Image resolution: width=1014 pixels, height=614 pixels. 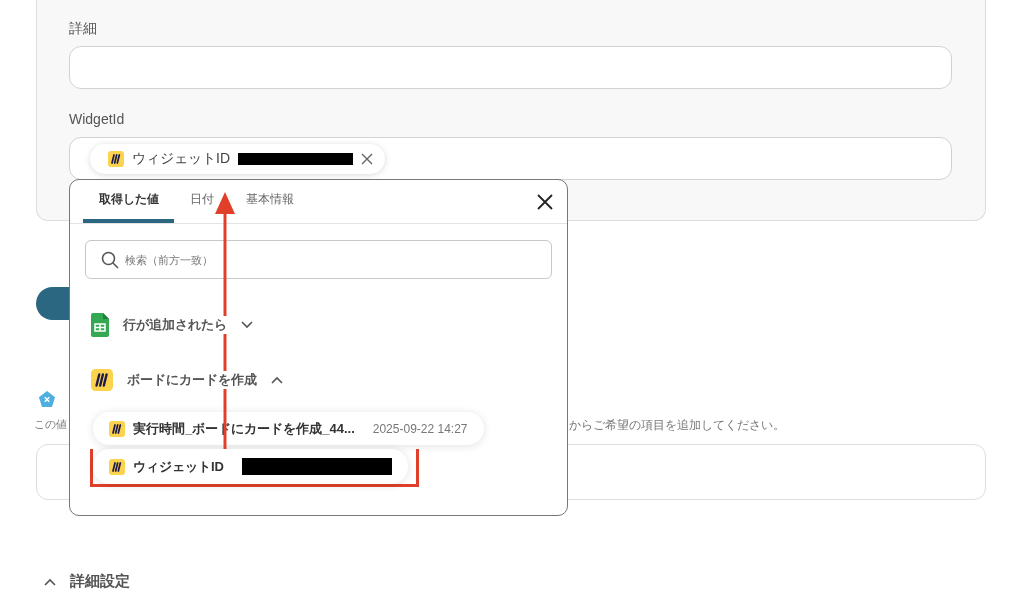 I want to click on remove-icon, so click(x=367, y=158).